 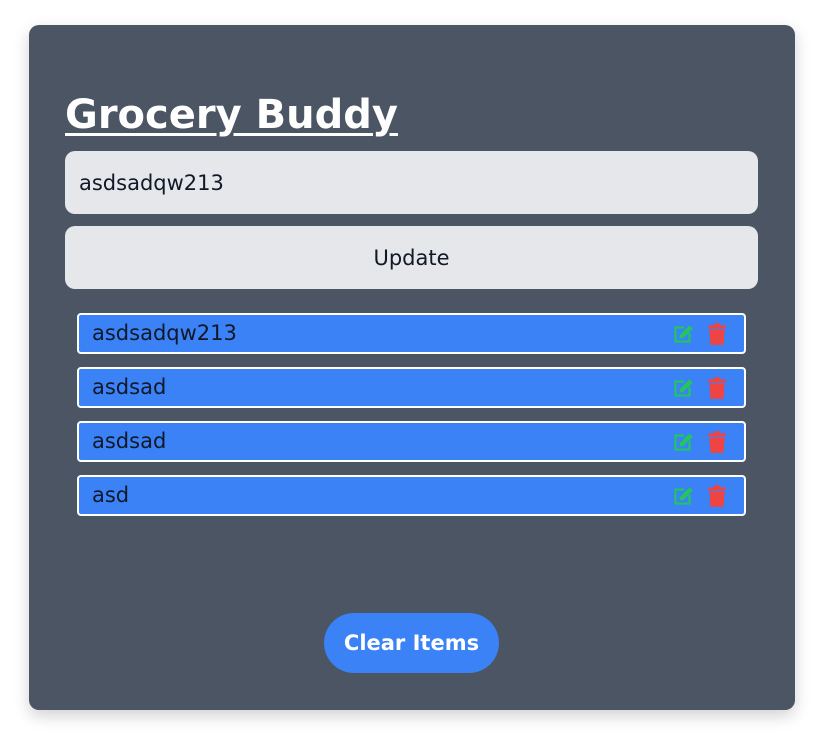 I want to click on item-label: asd, so click(x=111, y=495).